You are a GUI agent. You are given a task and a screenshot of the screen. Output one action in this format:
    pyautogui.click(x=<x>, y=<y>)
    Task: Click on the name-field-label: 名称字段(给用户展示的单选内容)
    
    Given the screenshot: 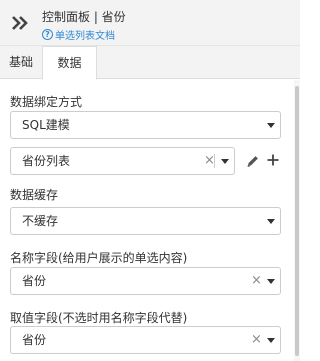 What is the action you would take?
    pyautogui.click(x=99, y=258)
    